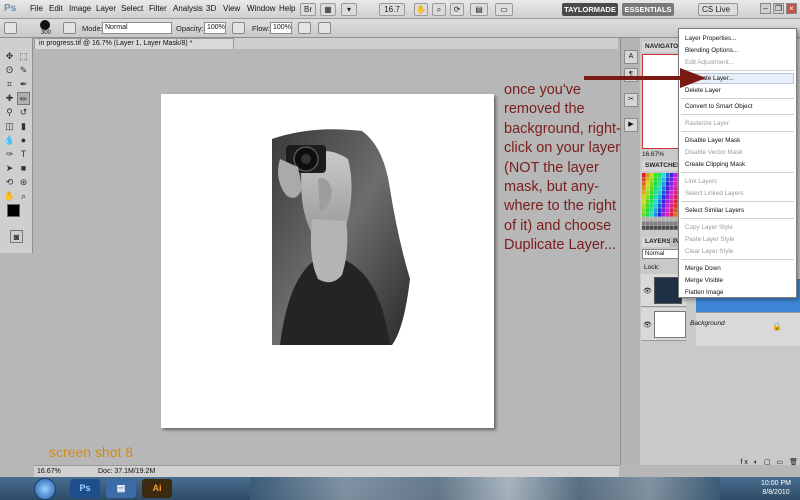 The height and width of the screenshot is (500, 800). Describe the element at coordinates (662, 47) in the screenshot. I see `navigator-tab: NAVIGATOR` at that location.